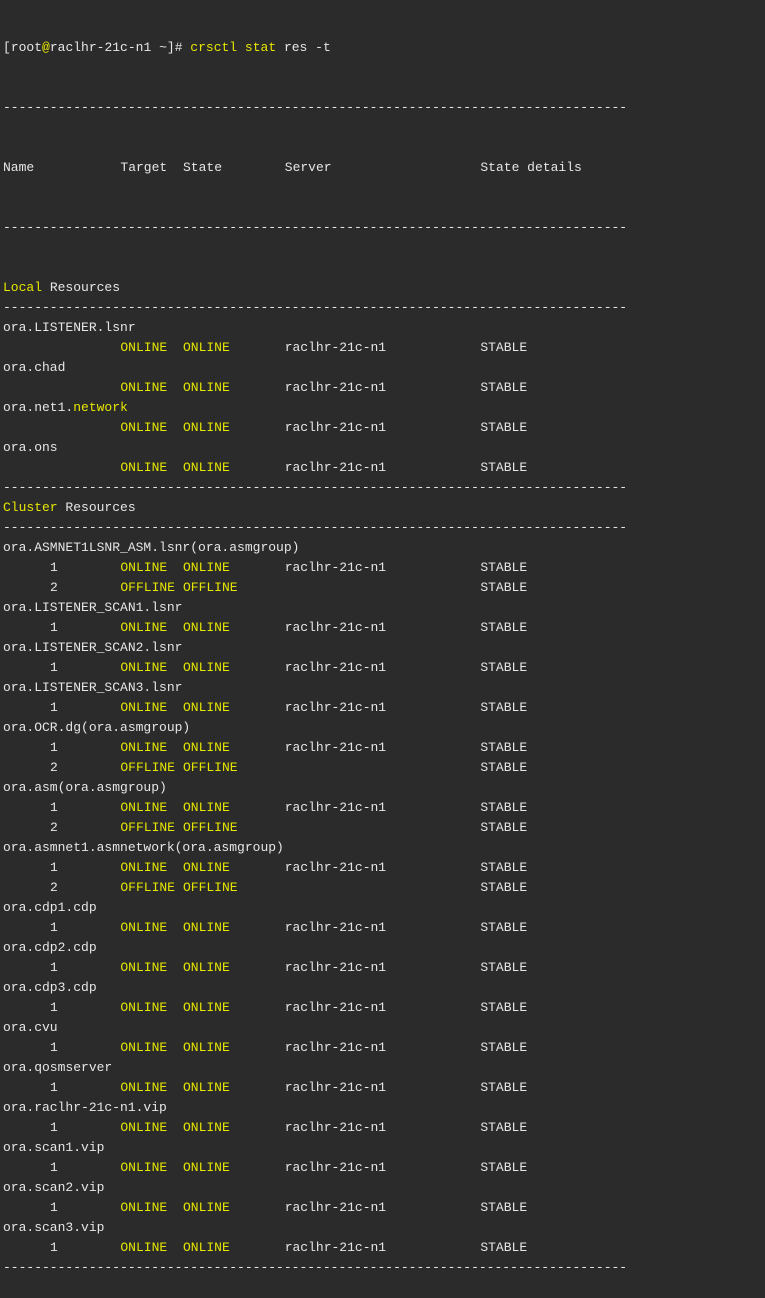 This screenshot has height=1298, width=765. Describe the element at coordinates (315, 368) in the screenshot. I see `resource-name-row: ora.chad` at that location.